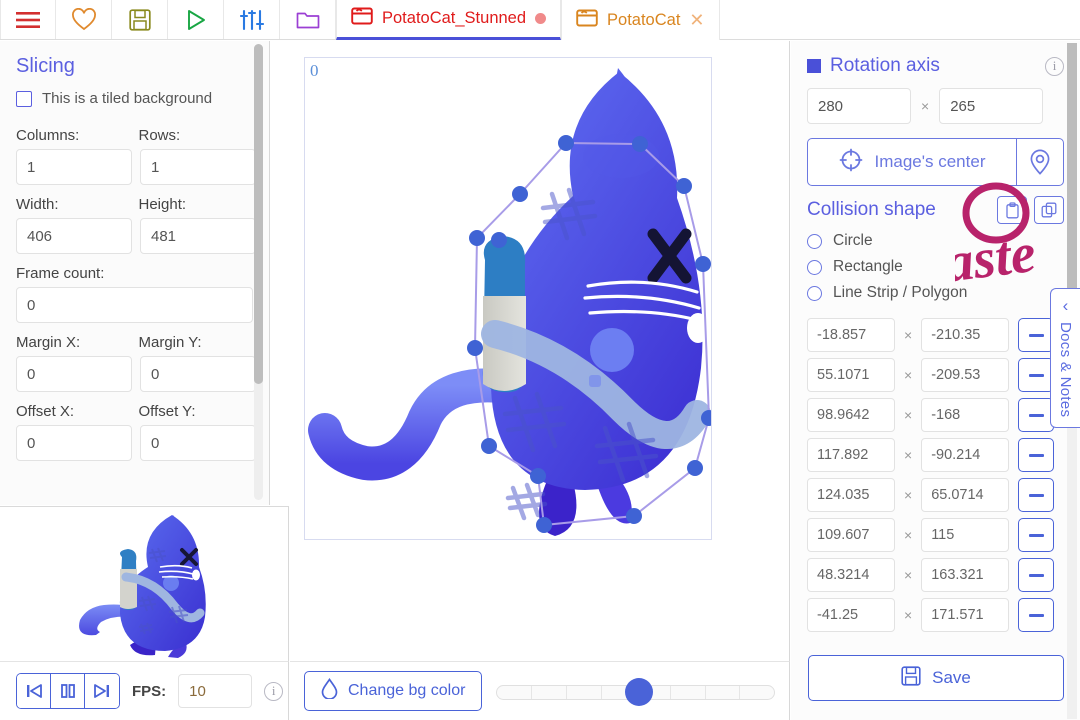 The width and height of the screenshot is (1080, 720). Describe the element at coordinates (1040, 162) in the screenshot. I see `pick-axis-location-button` at that location.